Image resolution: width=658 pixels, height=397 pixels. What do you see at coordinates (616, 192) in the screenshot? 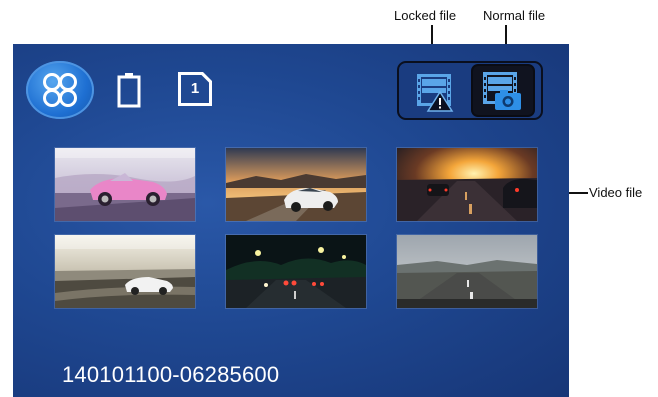
I see `callout-video-file: Video file` at bounding box center [616, 192].